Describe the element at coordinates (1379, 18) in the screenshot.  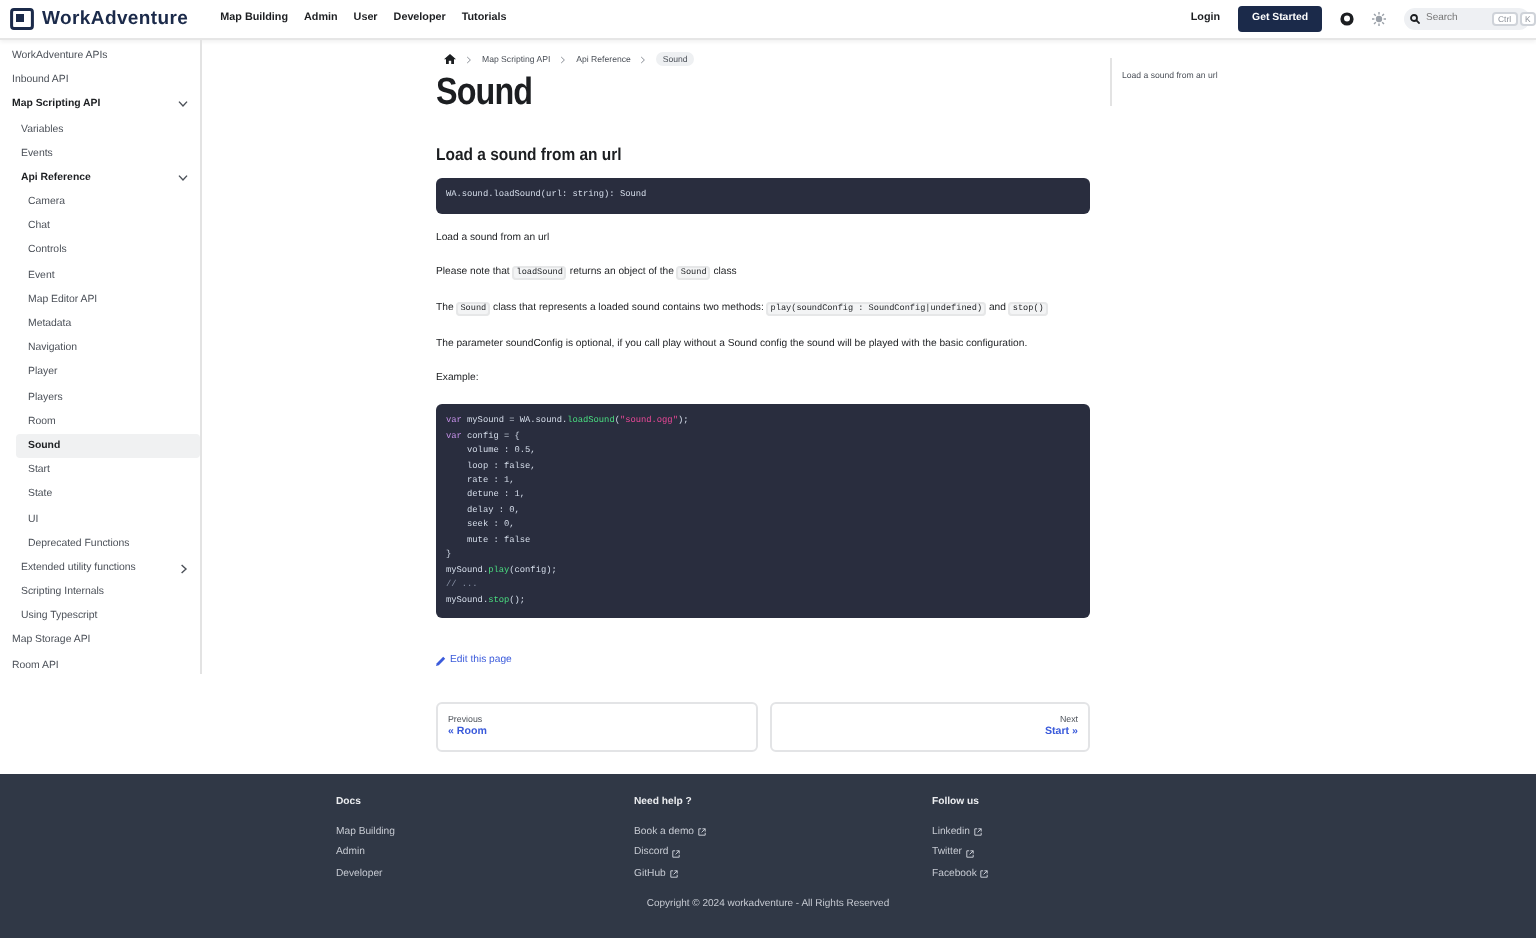
I see `sun-icon` at that location.